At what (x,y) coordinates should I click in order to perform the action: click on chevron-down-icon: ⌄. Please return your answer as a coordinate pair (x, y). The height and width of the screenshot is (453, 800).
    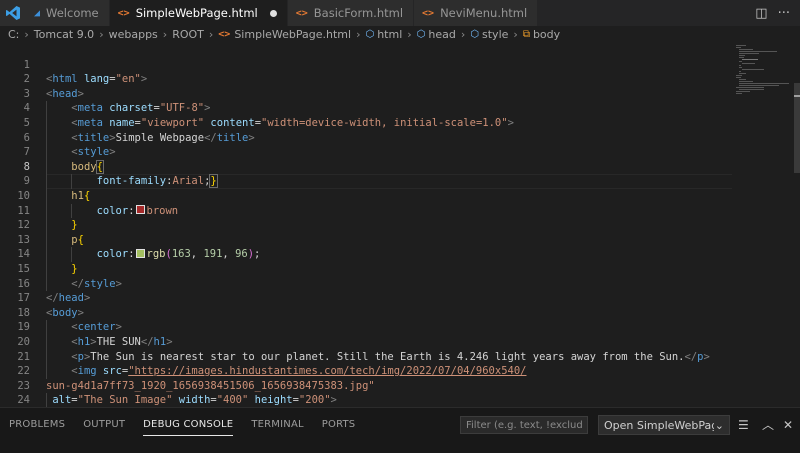
    Looking at the image, I should click on (719, 425).